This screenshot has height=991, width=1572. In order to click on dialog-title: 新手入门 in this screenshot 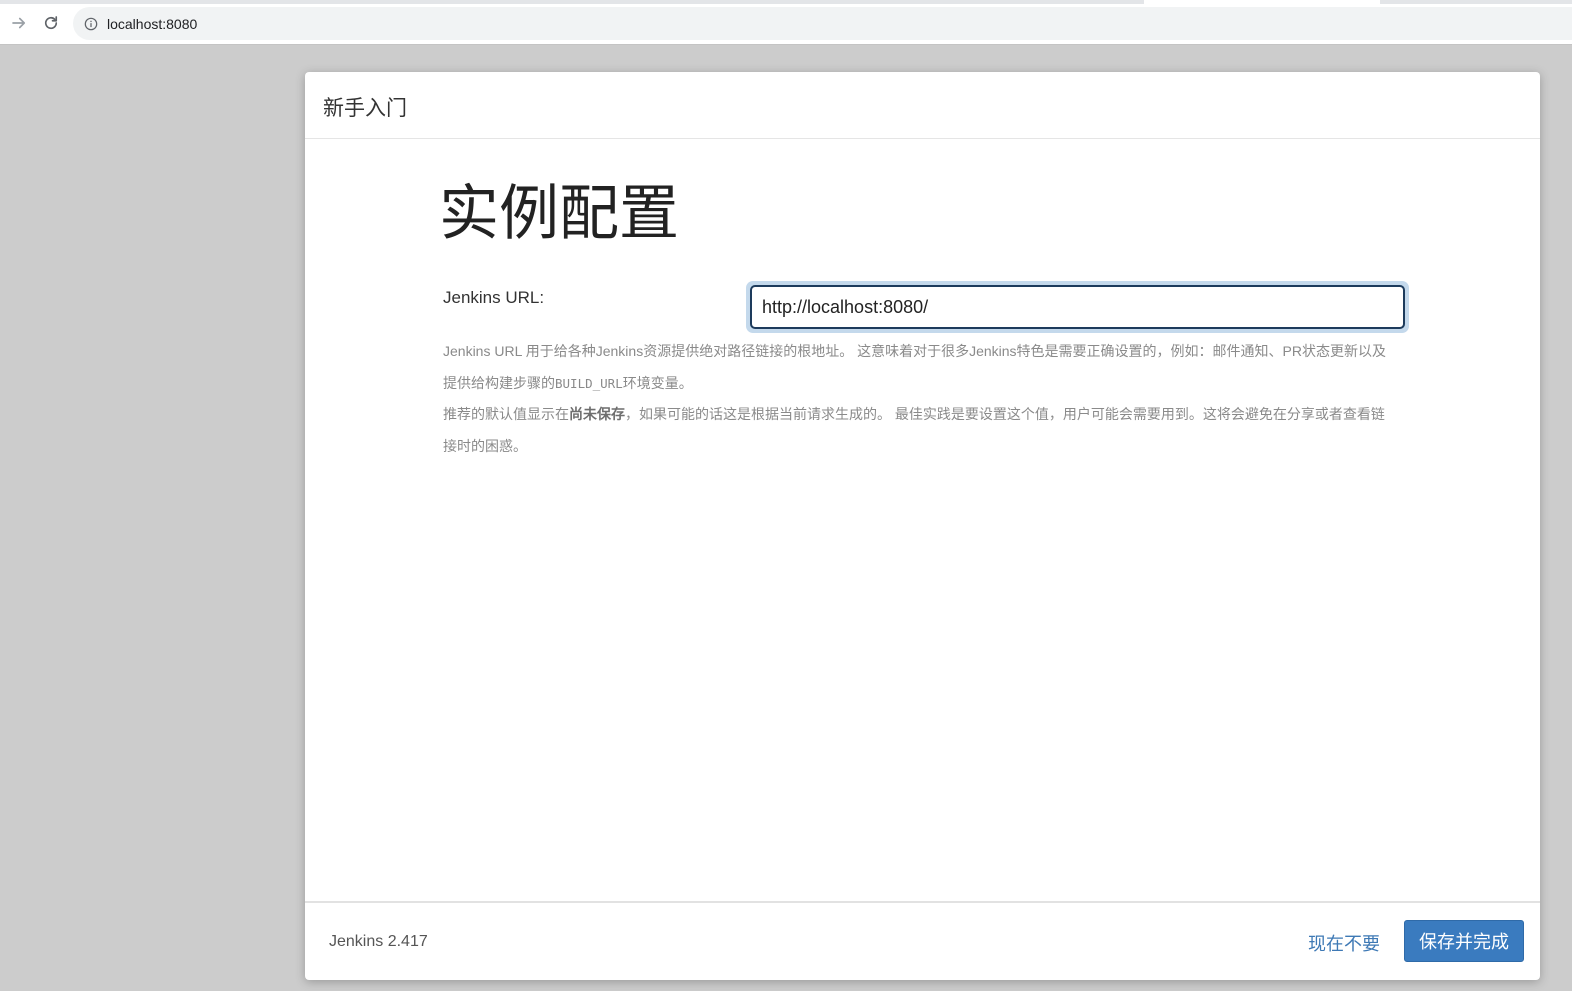, I will do `click(365, 108)`.